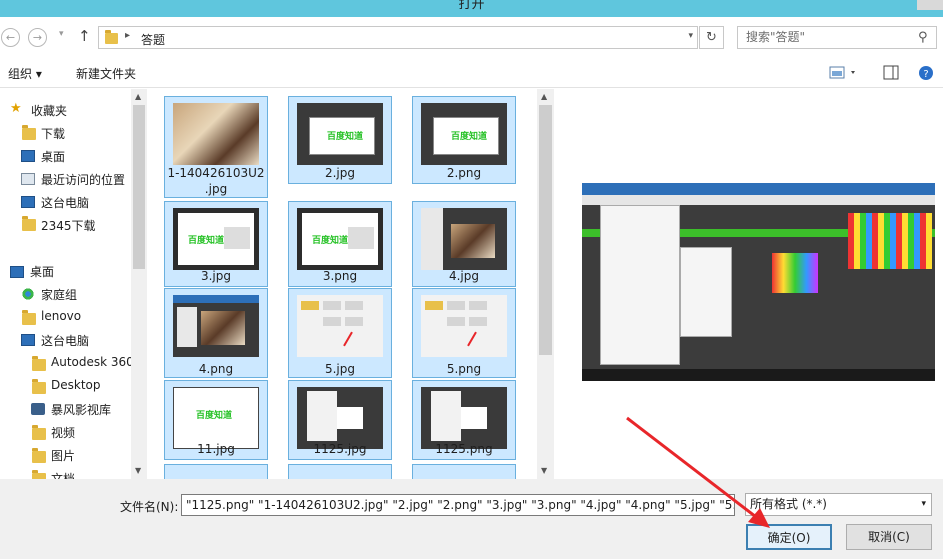 The width and height of the screenshot is (943, 559). Describe the element at coordinates (28, 179) in the screenshot. I see `recent-icon` at that location.